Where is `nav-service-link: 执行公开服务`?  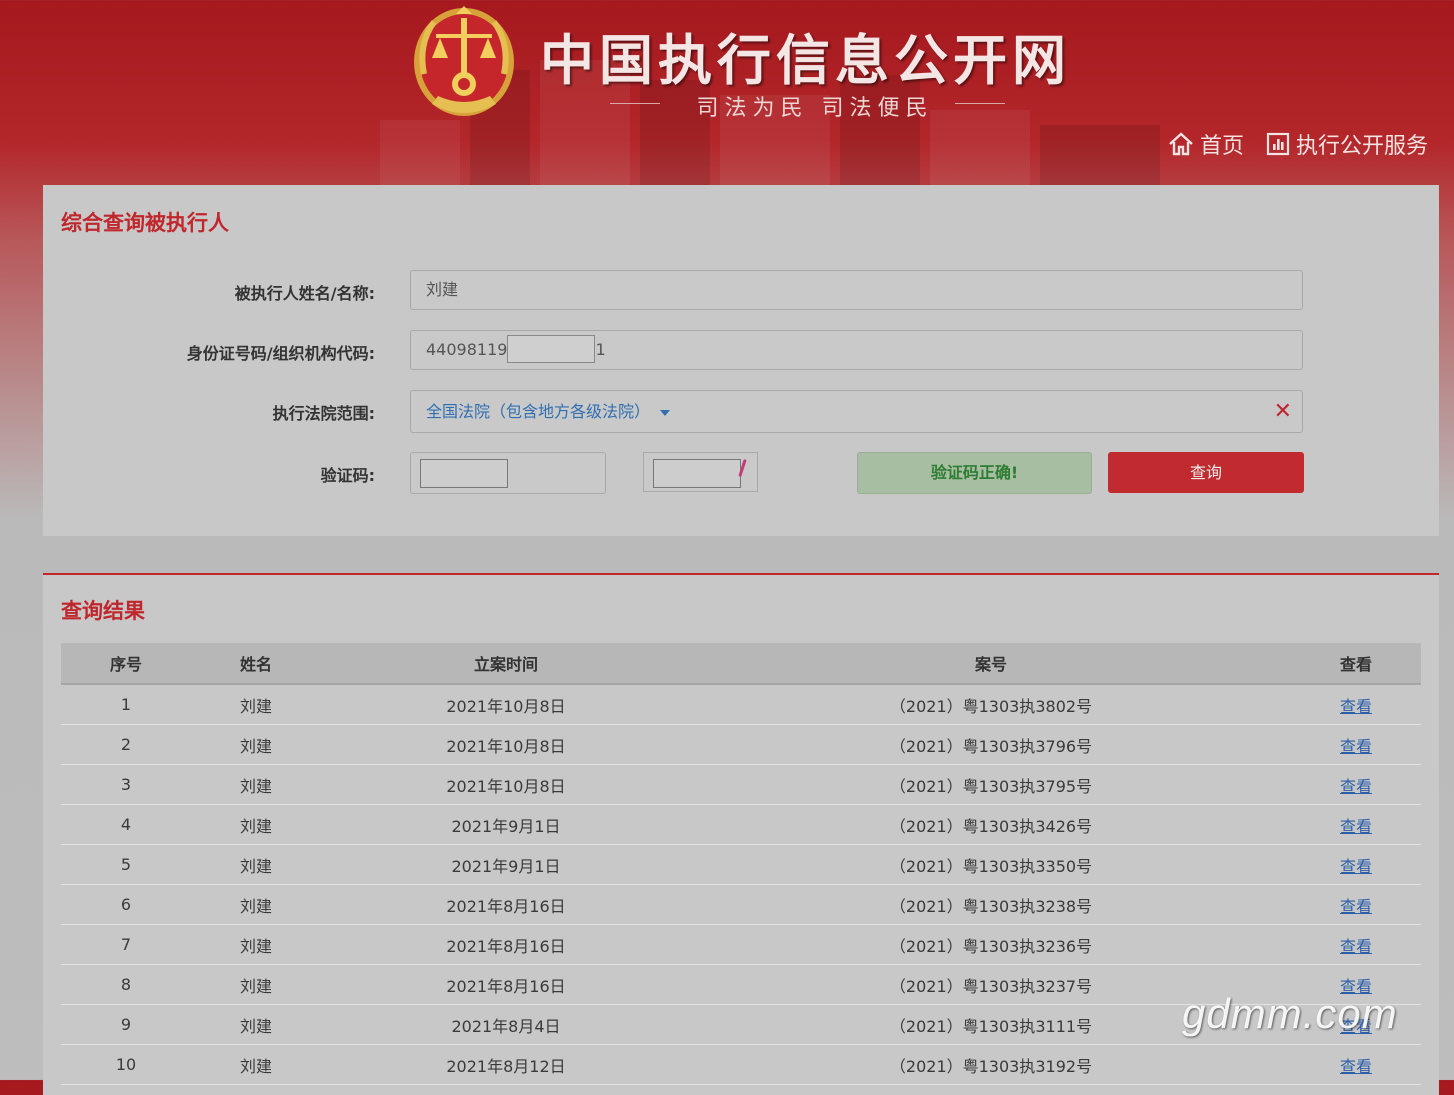 nav-service-link: 执行公开服务 is located at coordinates (1347, 144).